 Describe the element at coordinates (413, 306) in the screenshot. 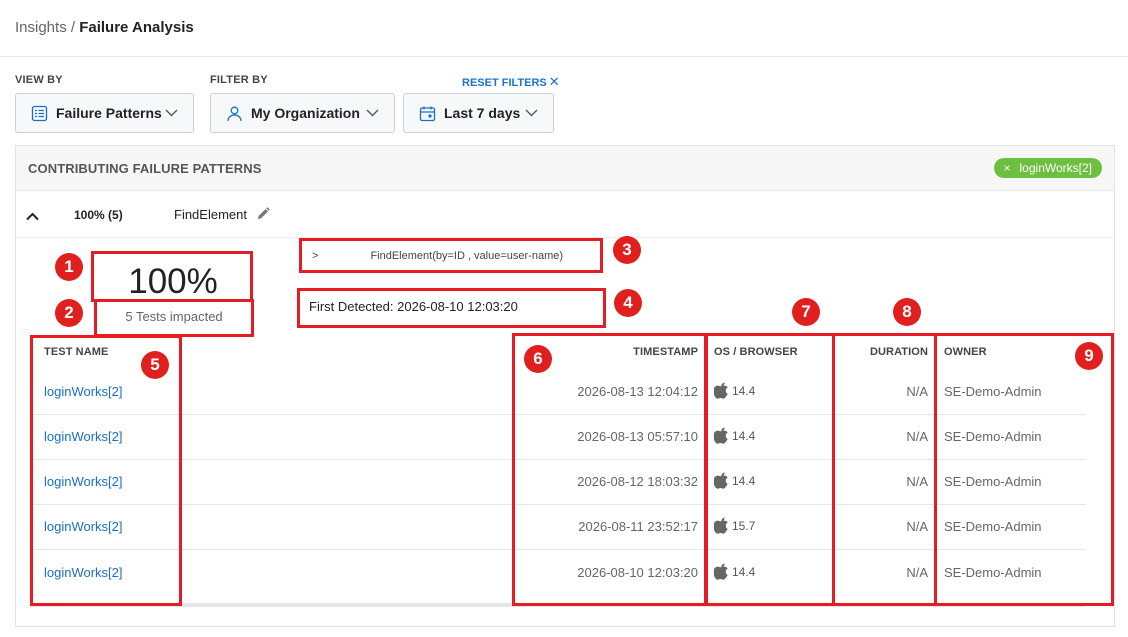

I see `first-detected: First Detected: 2026-08-10 12:03:20` at that location.